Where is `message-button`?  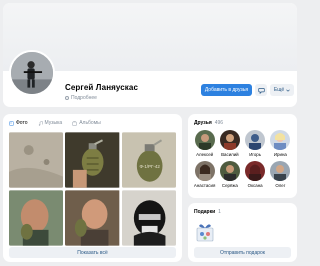 message-button is located at coordinates (261, 90).